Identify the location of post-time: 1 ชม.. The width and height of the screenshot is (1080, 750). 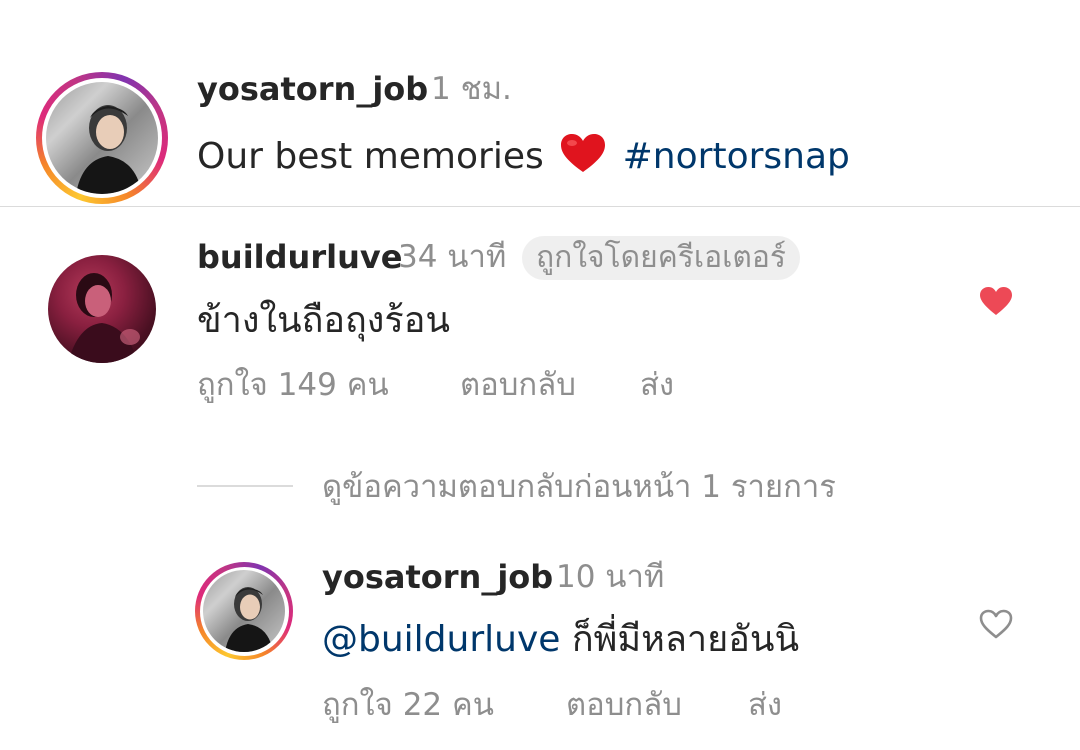
(471, 89).